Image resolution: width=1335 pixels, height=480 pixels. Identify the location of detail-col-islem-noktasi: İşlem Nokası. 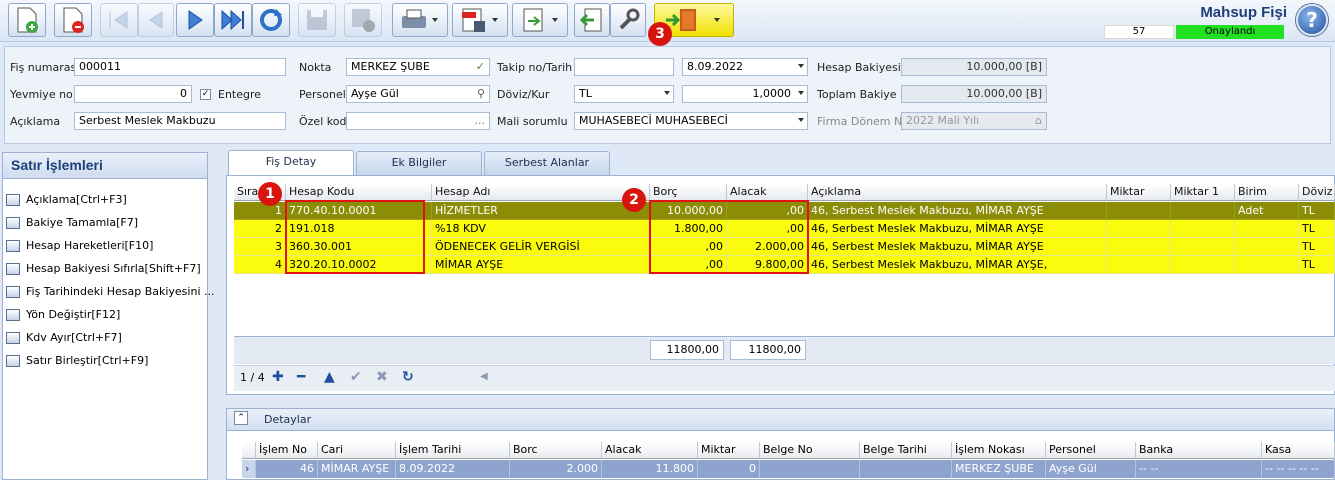
(999, 450).